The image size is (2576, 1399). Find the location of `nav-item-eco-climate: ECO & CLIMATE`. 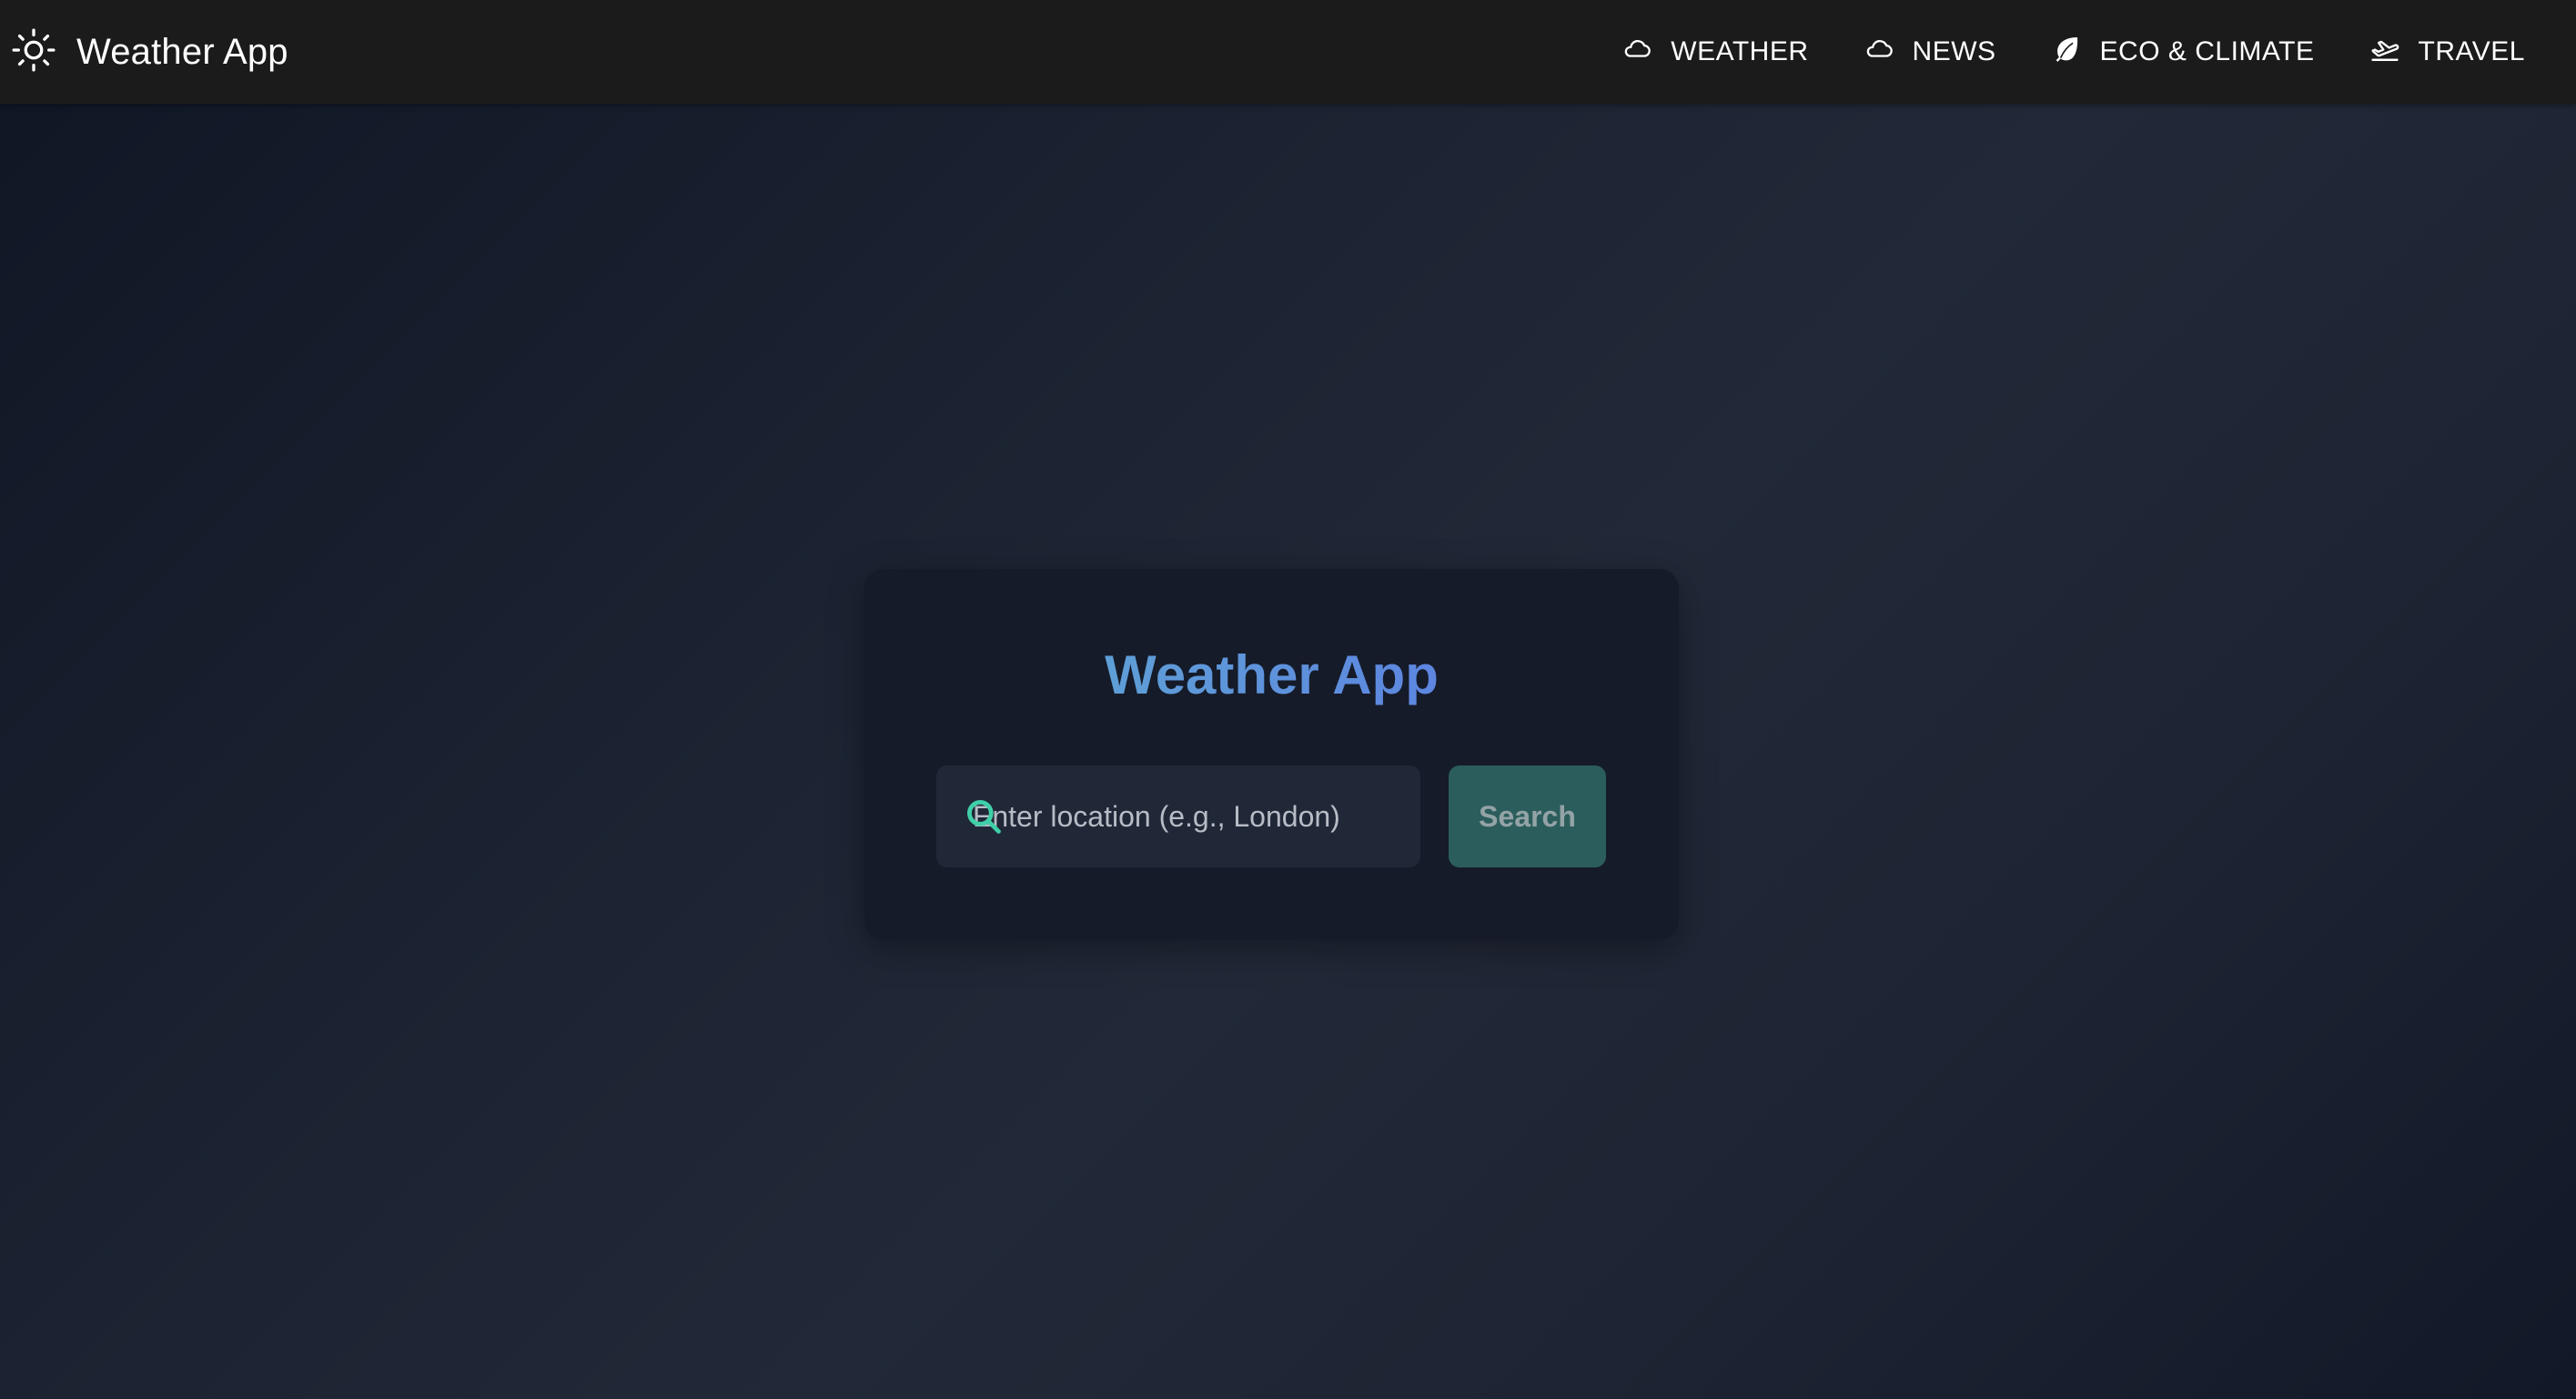

nav-item-eco-climate: ECO & CLIMATE is located at coordinates (2183, 52).